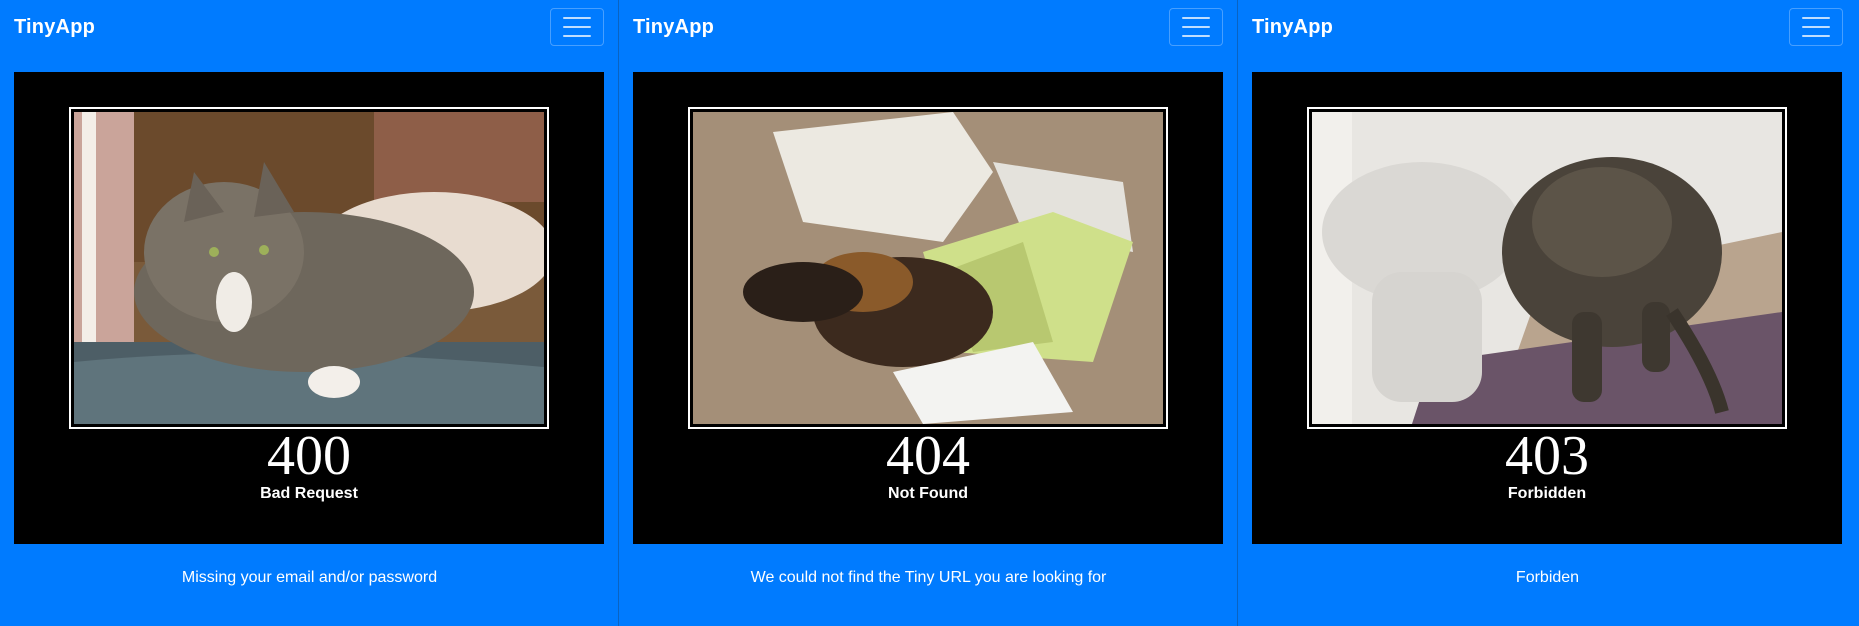 This screenshot has height=626, width=1859. What do you see at coordinates (309, 493) in the screenshot?
I see `error-caption: Bad Request` at bounding box center [309, 493].